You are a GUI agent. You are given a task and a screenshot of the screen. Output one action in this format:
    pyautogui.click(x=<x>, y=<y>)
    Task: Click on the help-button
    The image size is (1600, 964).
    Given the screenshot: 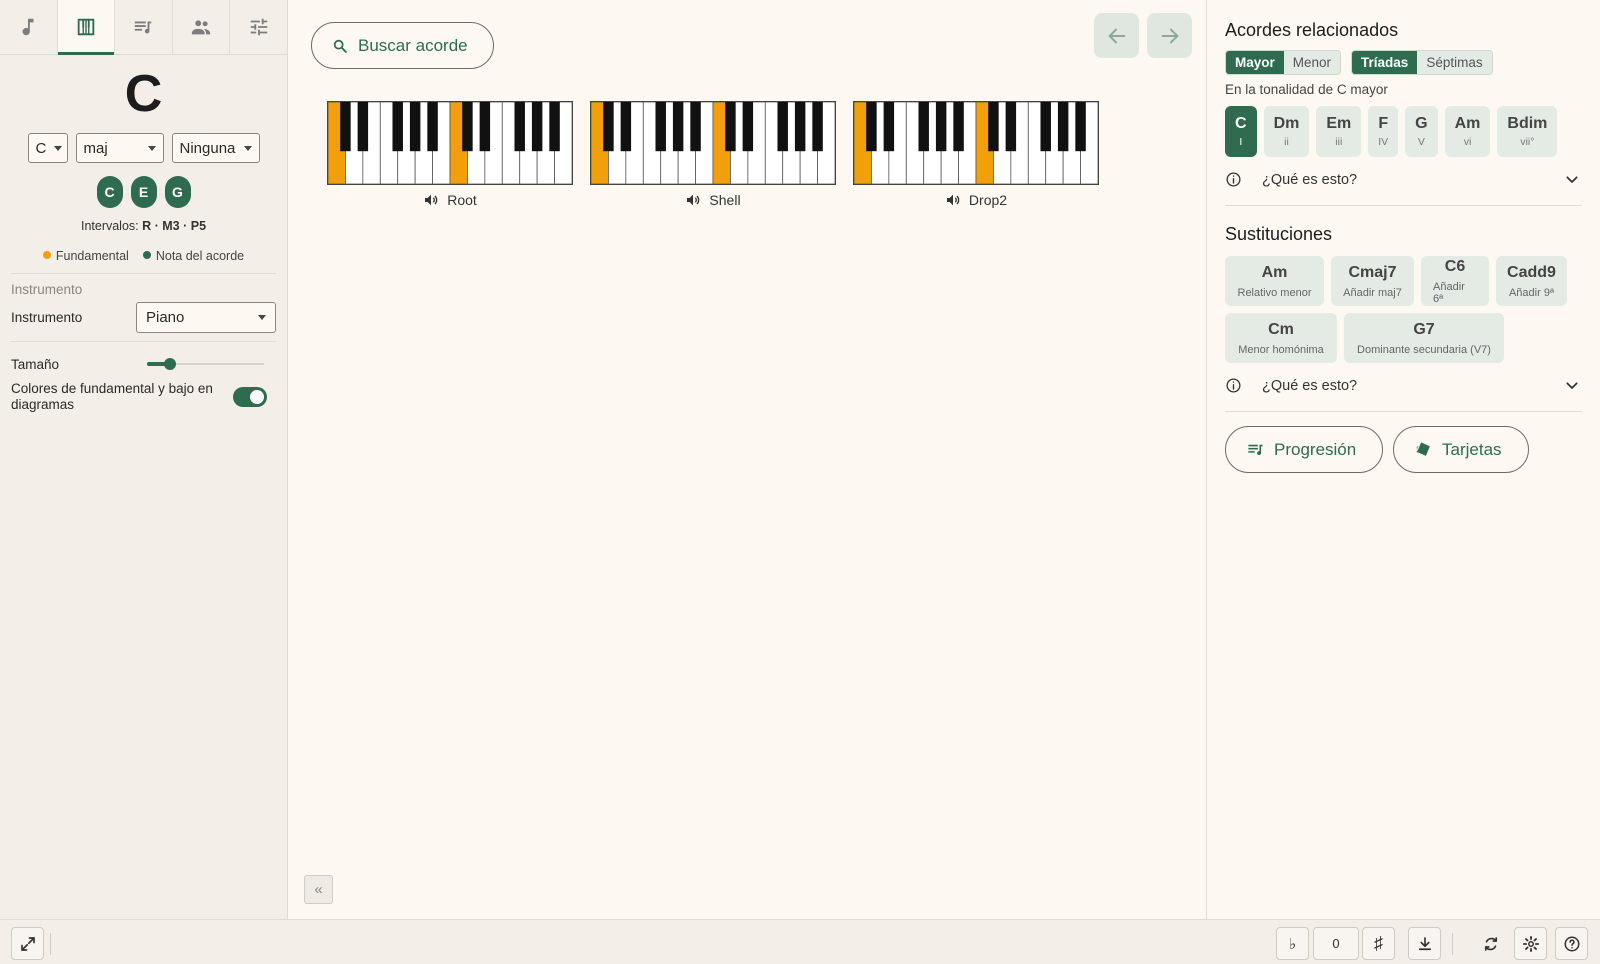 What is the action you would take?
    pyautogui.click(x=1571, y=943)
    